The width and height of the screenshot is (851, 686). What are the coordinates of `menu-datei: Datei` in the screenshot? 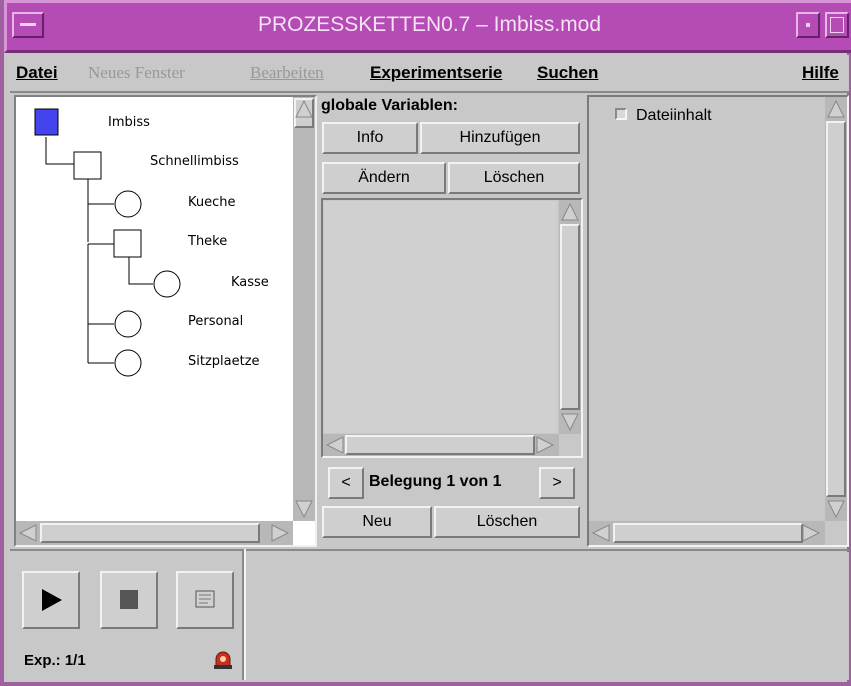 It's located at (37, 73).